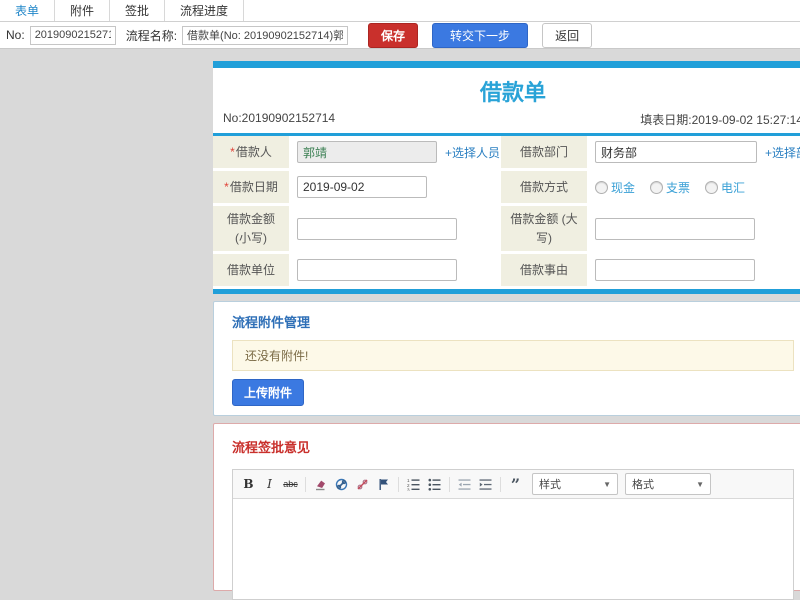 The image size is (800, 600). I want to click on strikethrough-button: abc, so click(290, 484).